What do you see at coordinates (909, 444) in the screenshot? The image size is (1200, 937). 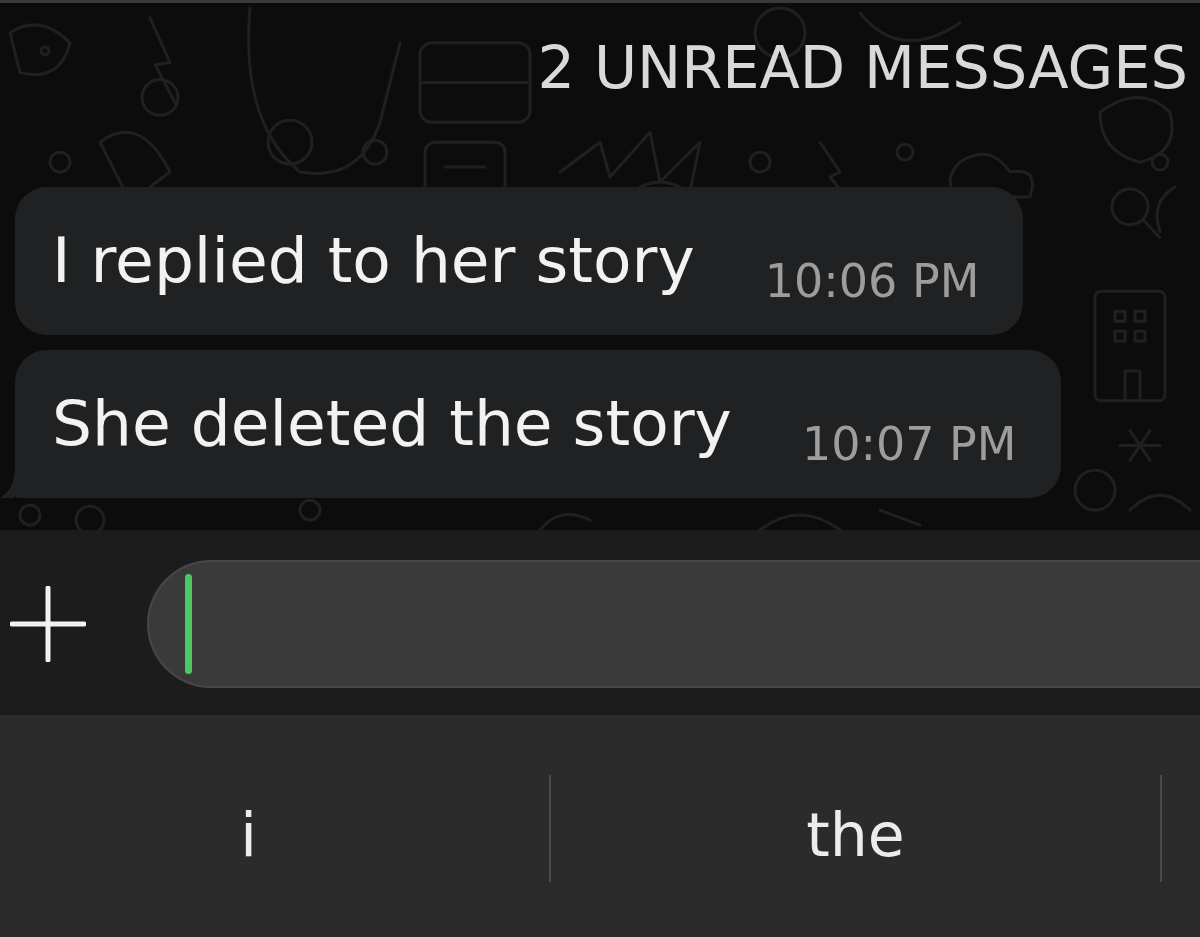 I see `message-time: 10:07 PM` at bounding box center [909, 444].